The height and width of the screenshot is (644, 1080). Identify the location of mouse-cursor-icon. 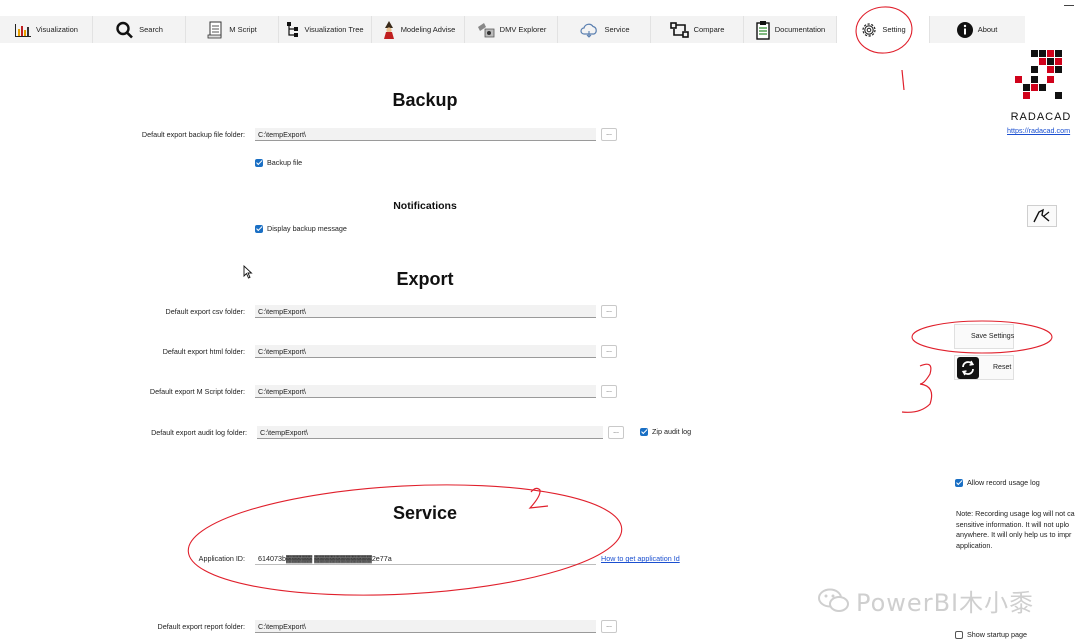
(248, 272).